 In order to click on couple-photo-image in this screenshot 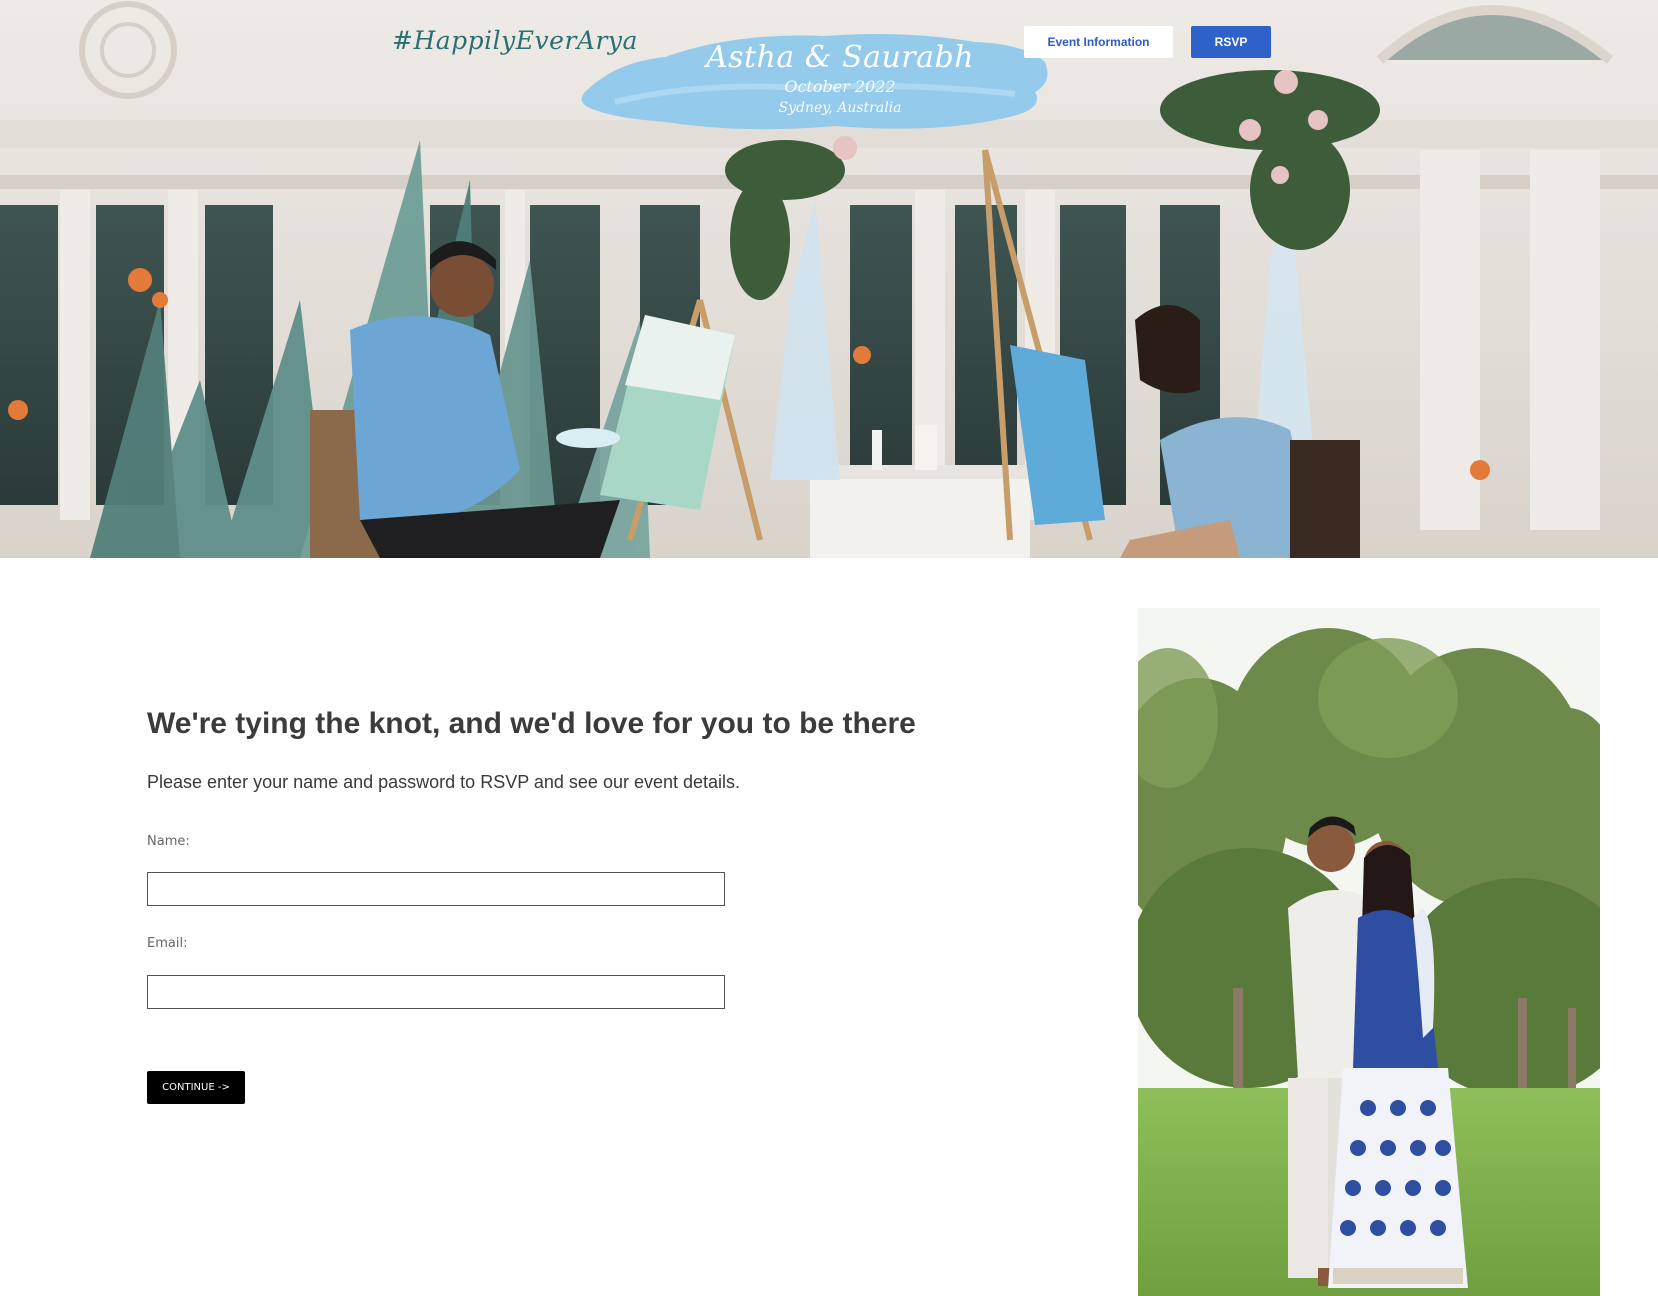, I will do `click(1369, 952)`.